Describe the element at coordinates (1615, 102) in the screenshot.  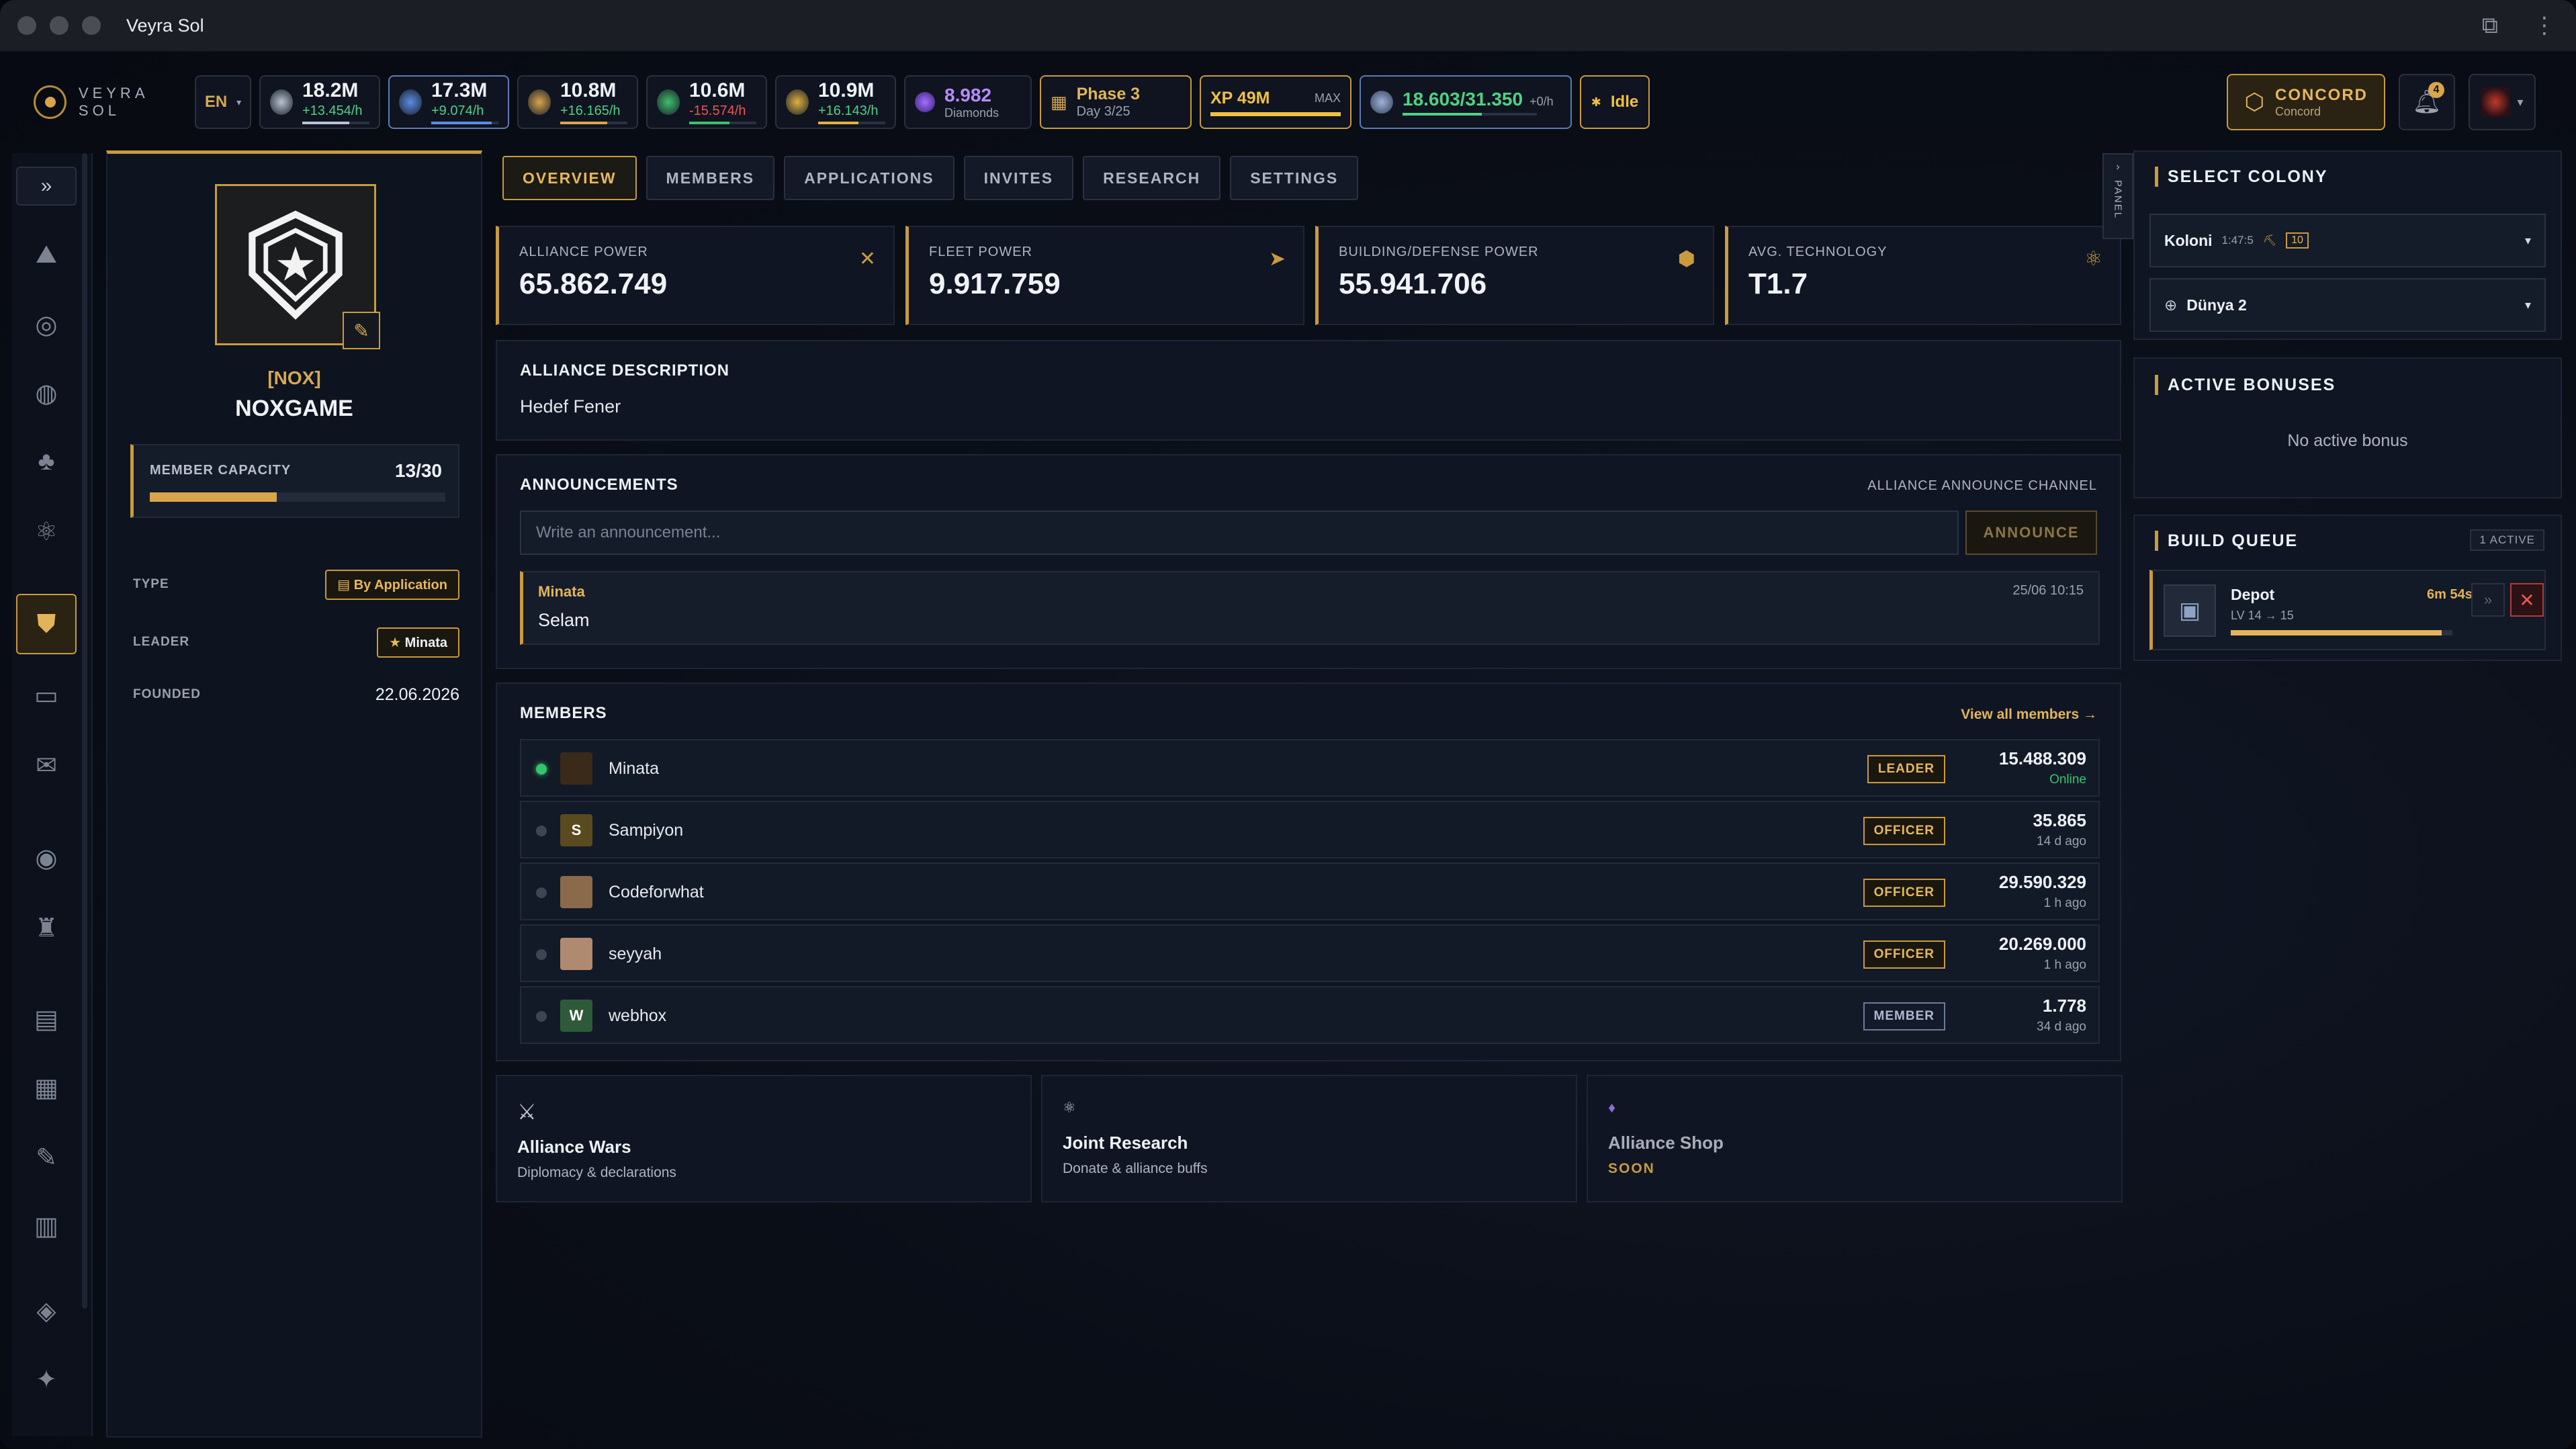
I see `status-indicator: ✱ Idle` at that location.